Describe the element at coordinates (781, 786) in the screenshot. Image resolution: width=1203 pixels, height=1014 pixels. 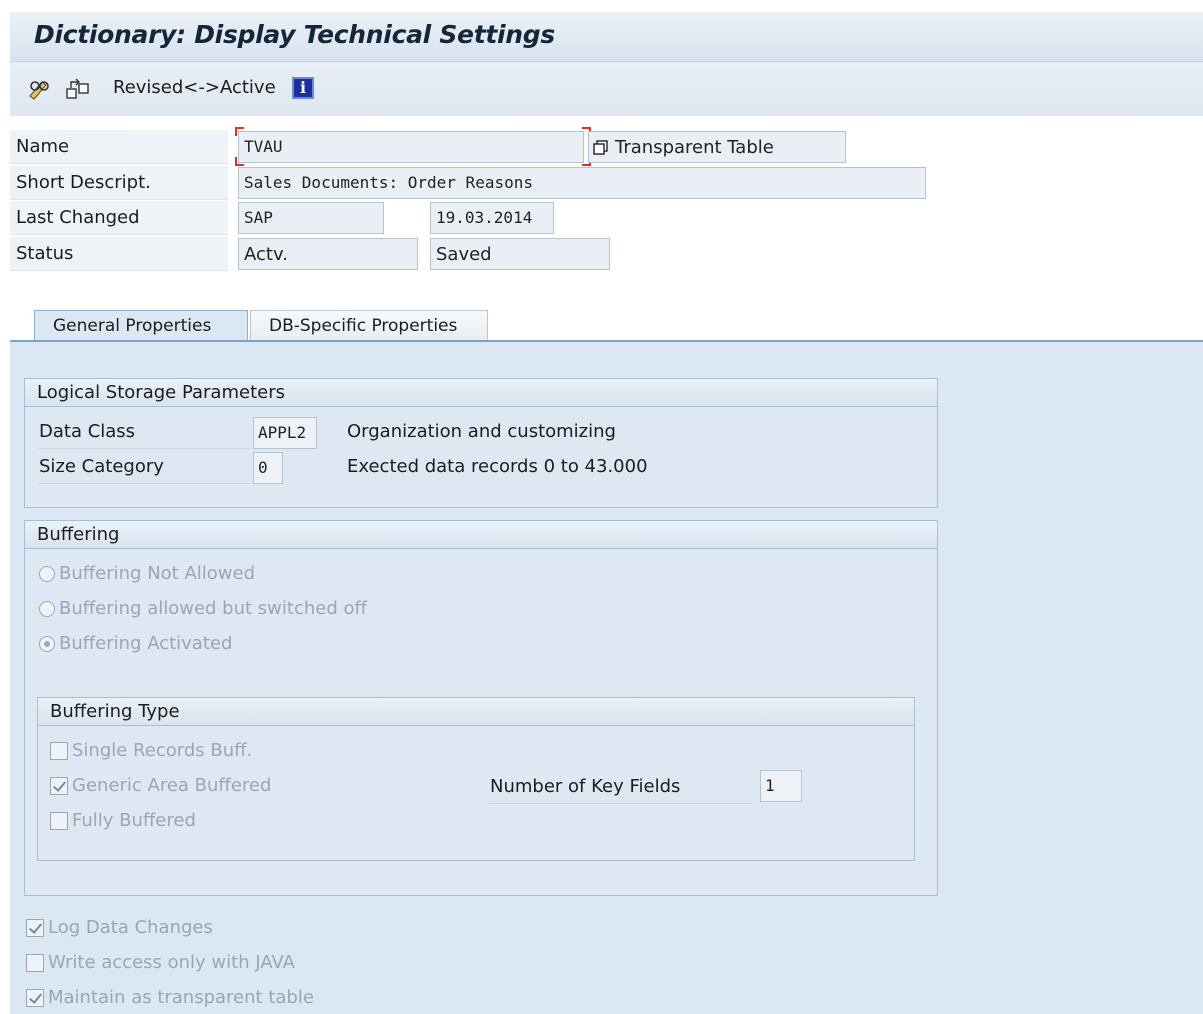
I see `key-fields-field: 1` at that location.